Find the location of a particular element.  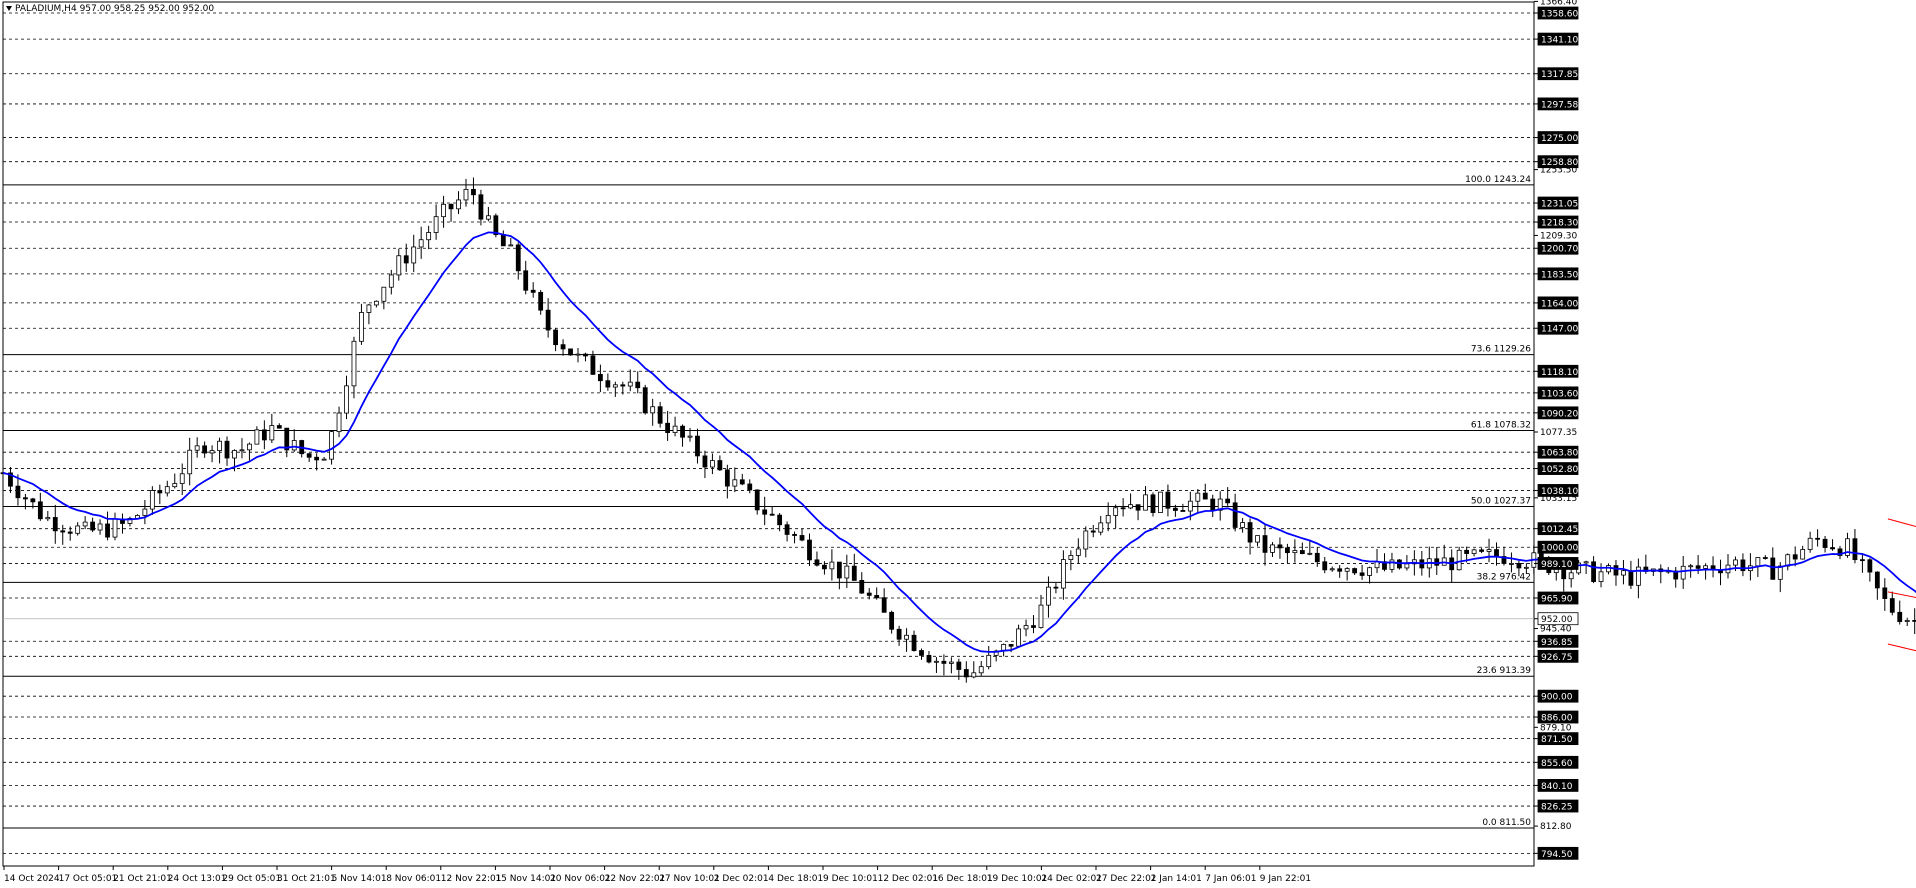

y-price-tag-label: 1200.70 is located at coordinates (1559, 250).